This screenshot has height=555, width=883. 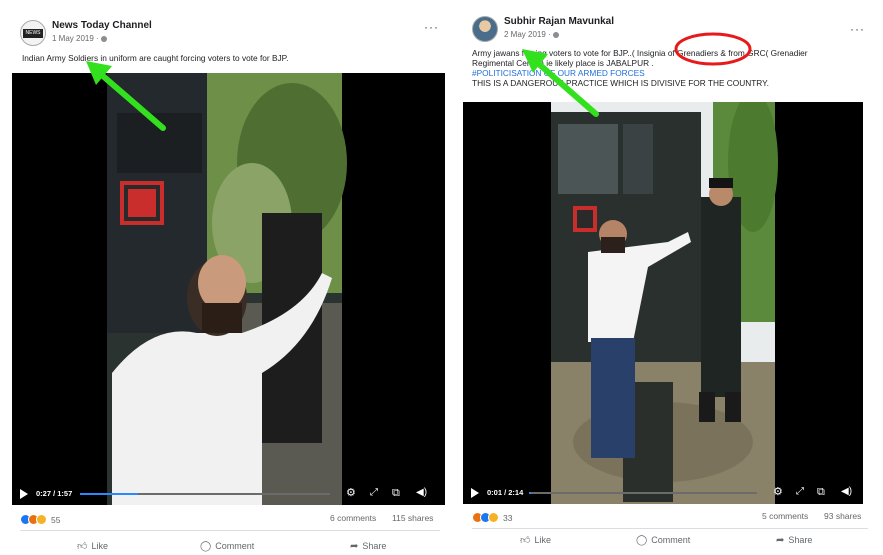 I want to click on avatar-logo-text: NEWS, so click(x=33, y=33).